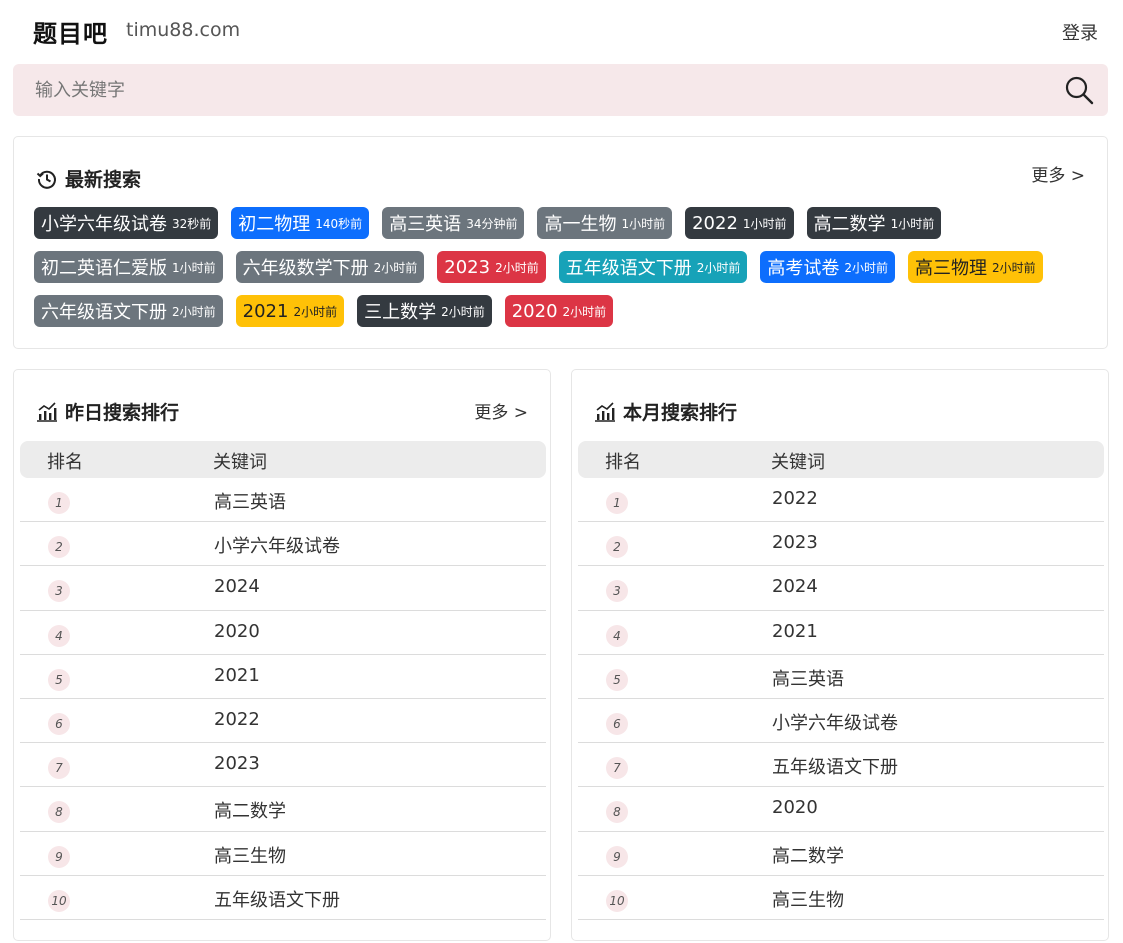  I want to click on search-tag: 2023 2小时前, so click(491, 267).